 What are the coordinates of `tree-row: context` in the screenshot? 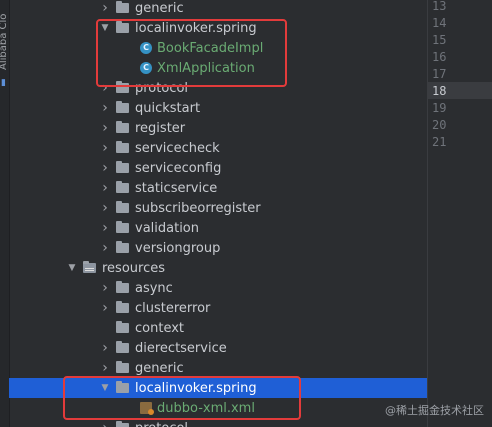 It's located at (218, 328).